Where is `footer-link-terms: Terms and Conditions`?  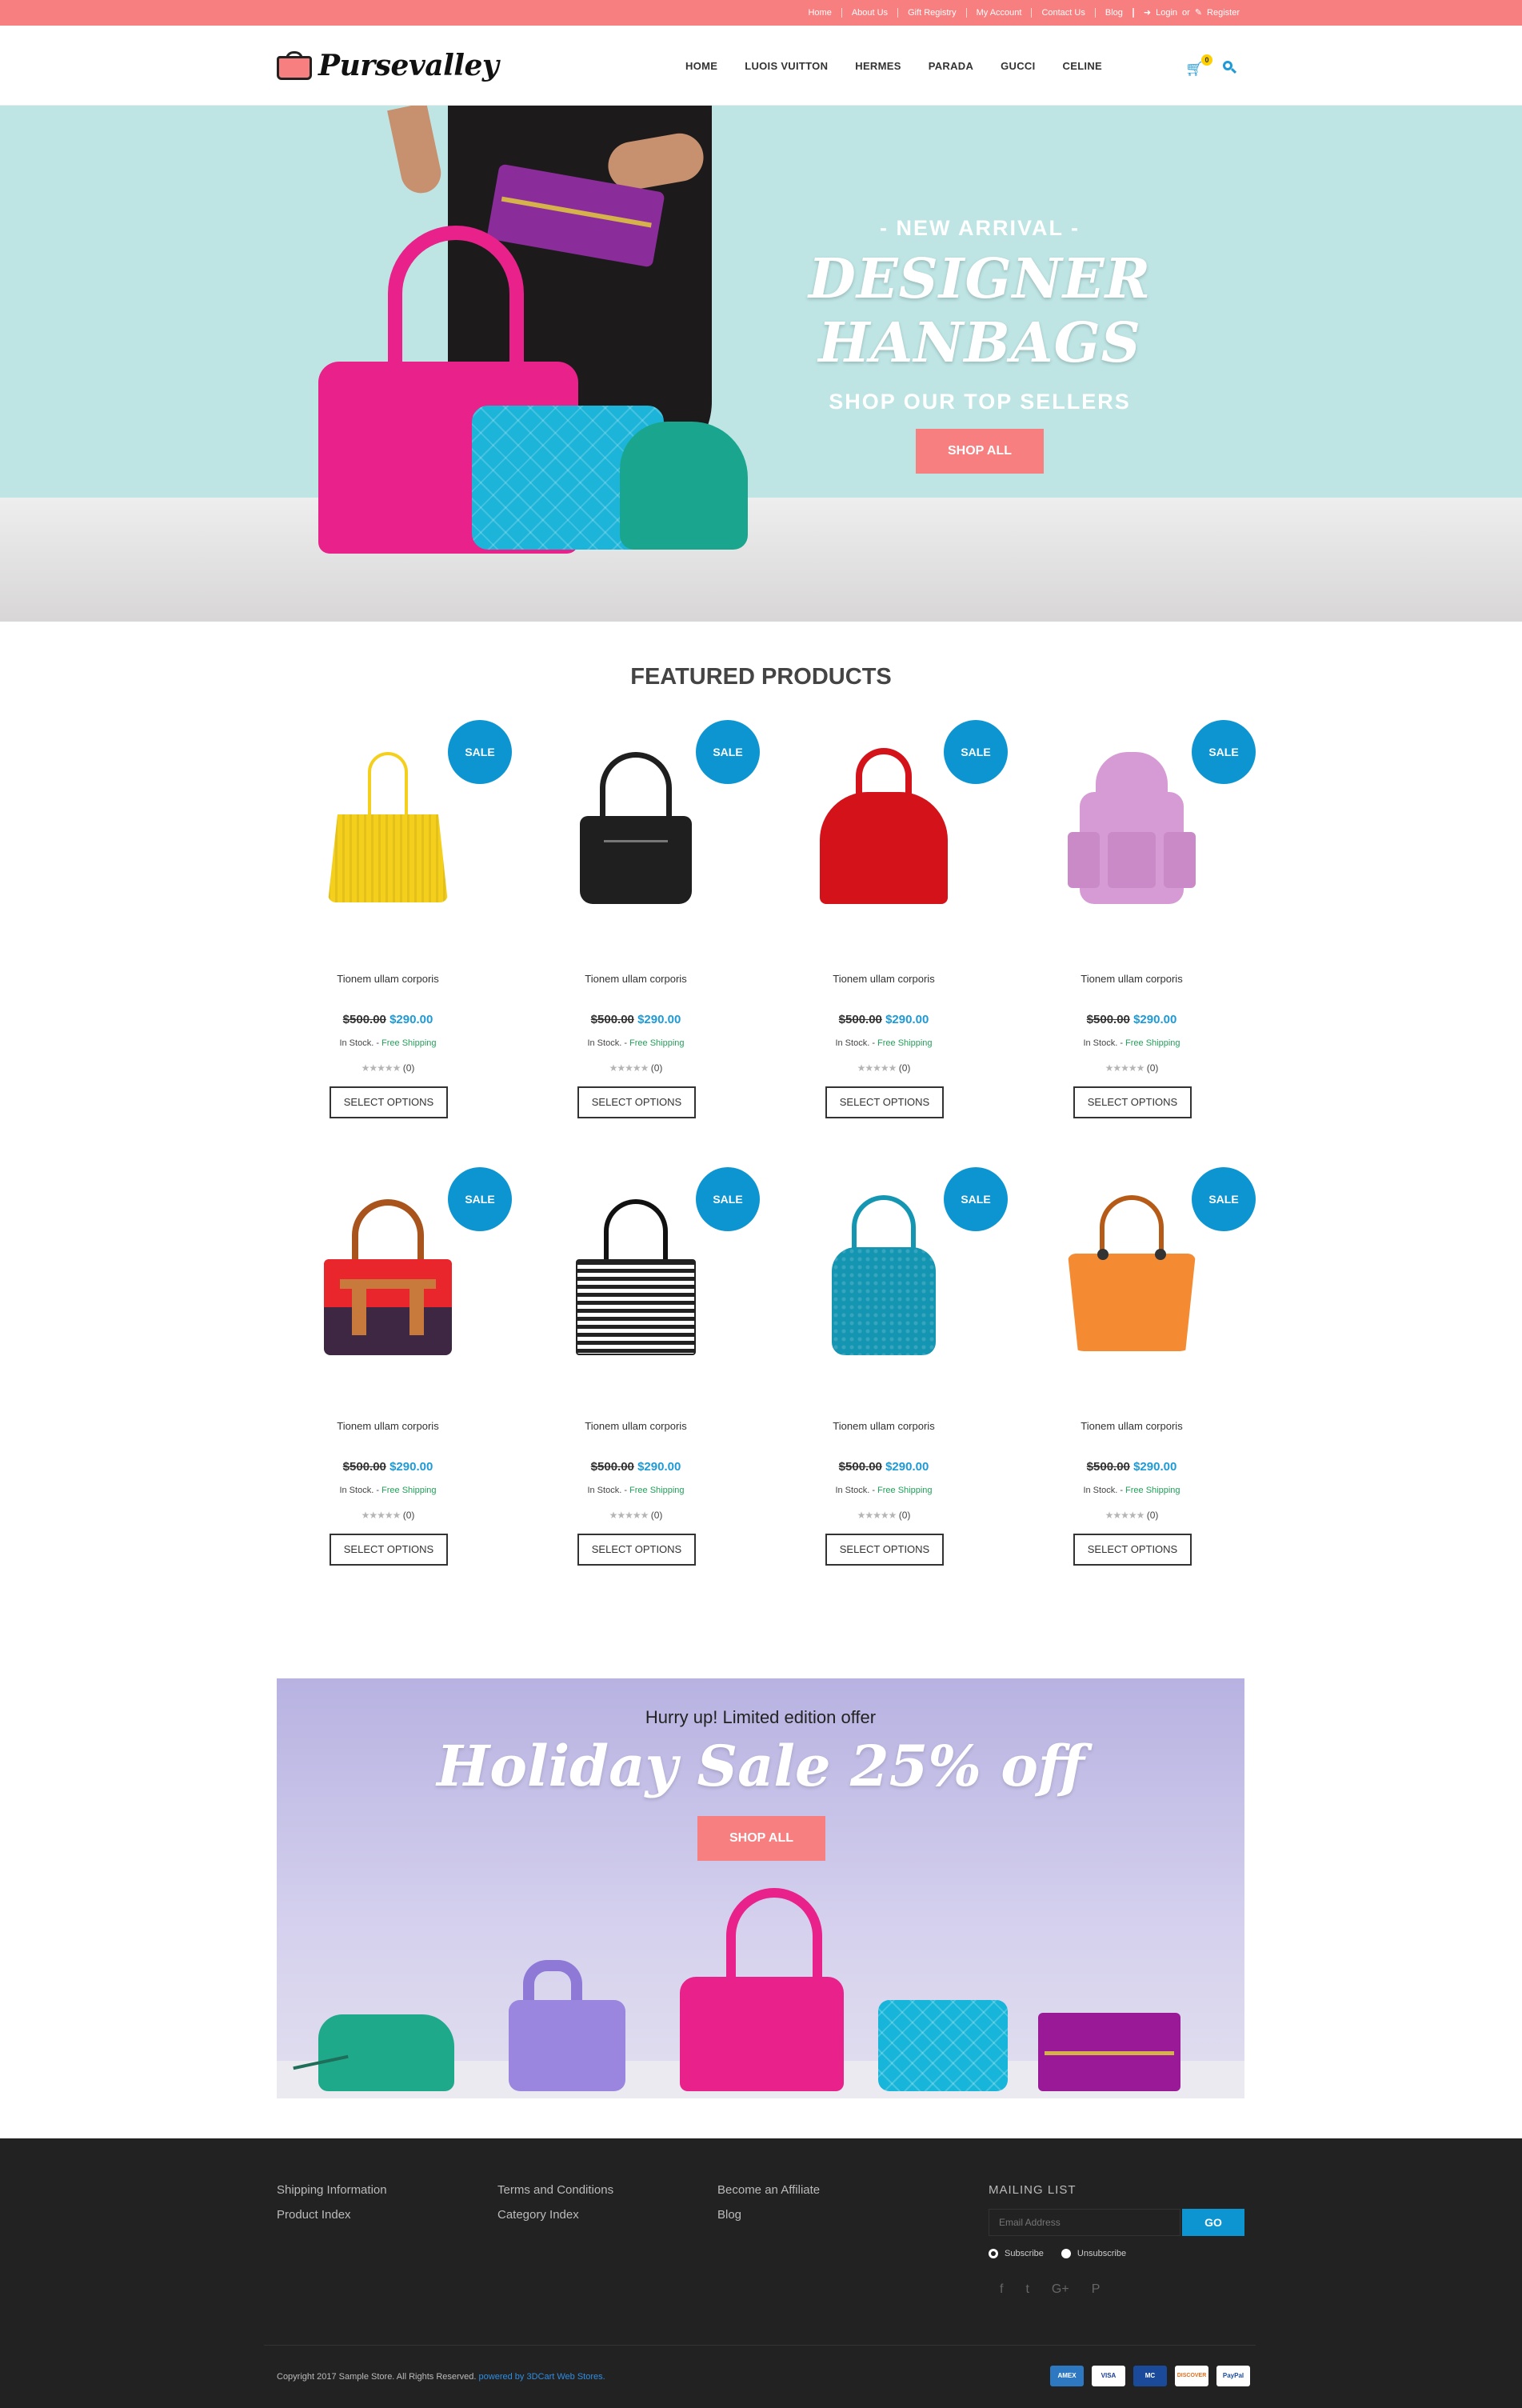 footer-link-terms: Terms and Conditions is located at coordinates (555, 2190).